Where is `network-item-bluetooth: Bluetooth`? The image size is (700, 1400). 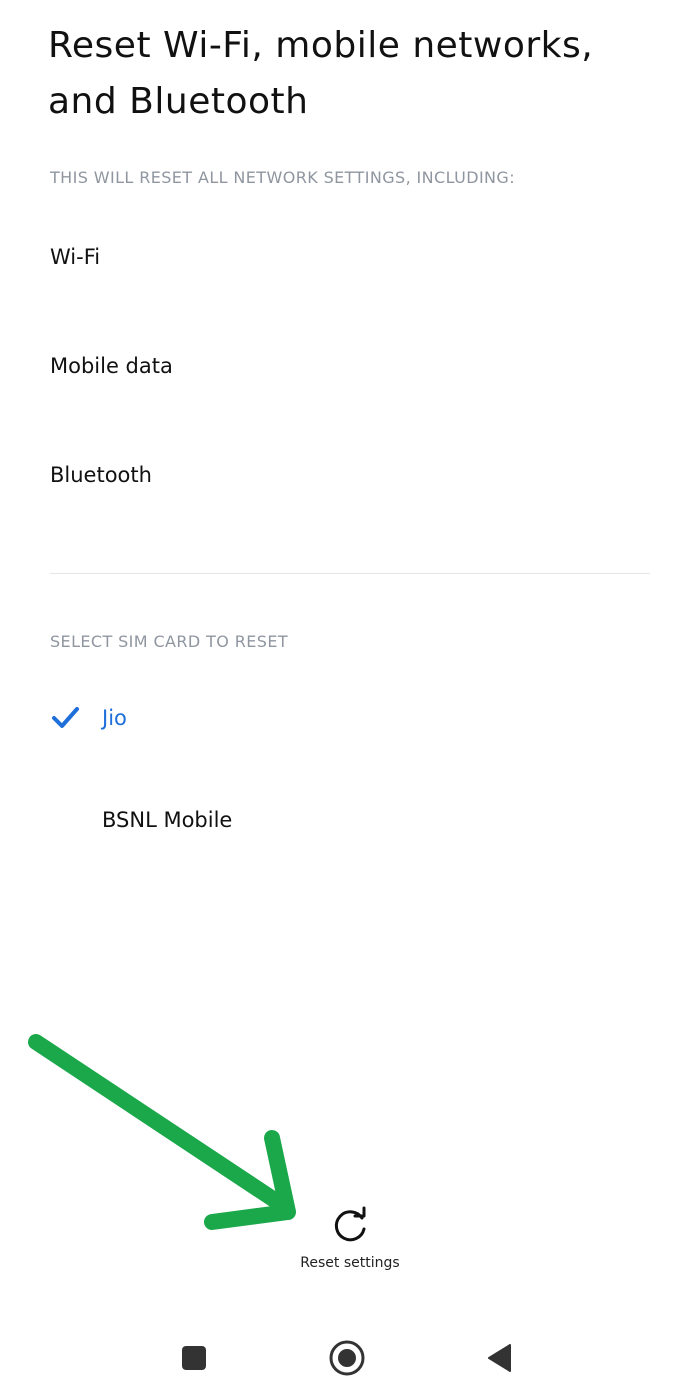
network-item-bluetooth: Bluetooth is located at coordinates (101, 475).